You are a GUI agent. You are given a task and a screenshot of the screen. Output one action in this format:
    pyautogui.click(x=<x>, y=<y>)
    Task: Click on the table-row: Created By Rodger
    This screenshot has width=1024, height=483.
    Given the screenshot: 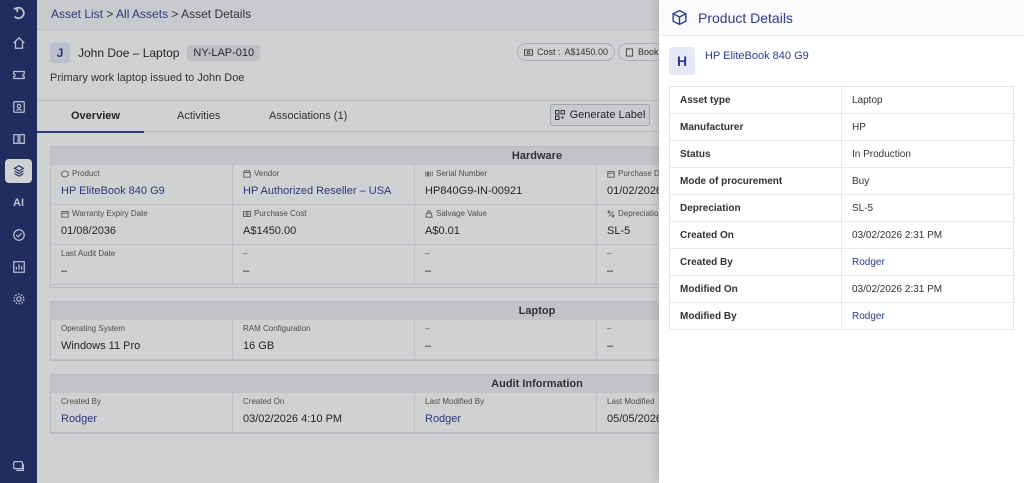 What is the action you would take?
    pyautogui.click(x=841, y=262)
    